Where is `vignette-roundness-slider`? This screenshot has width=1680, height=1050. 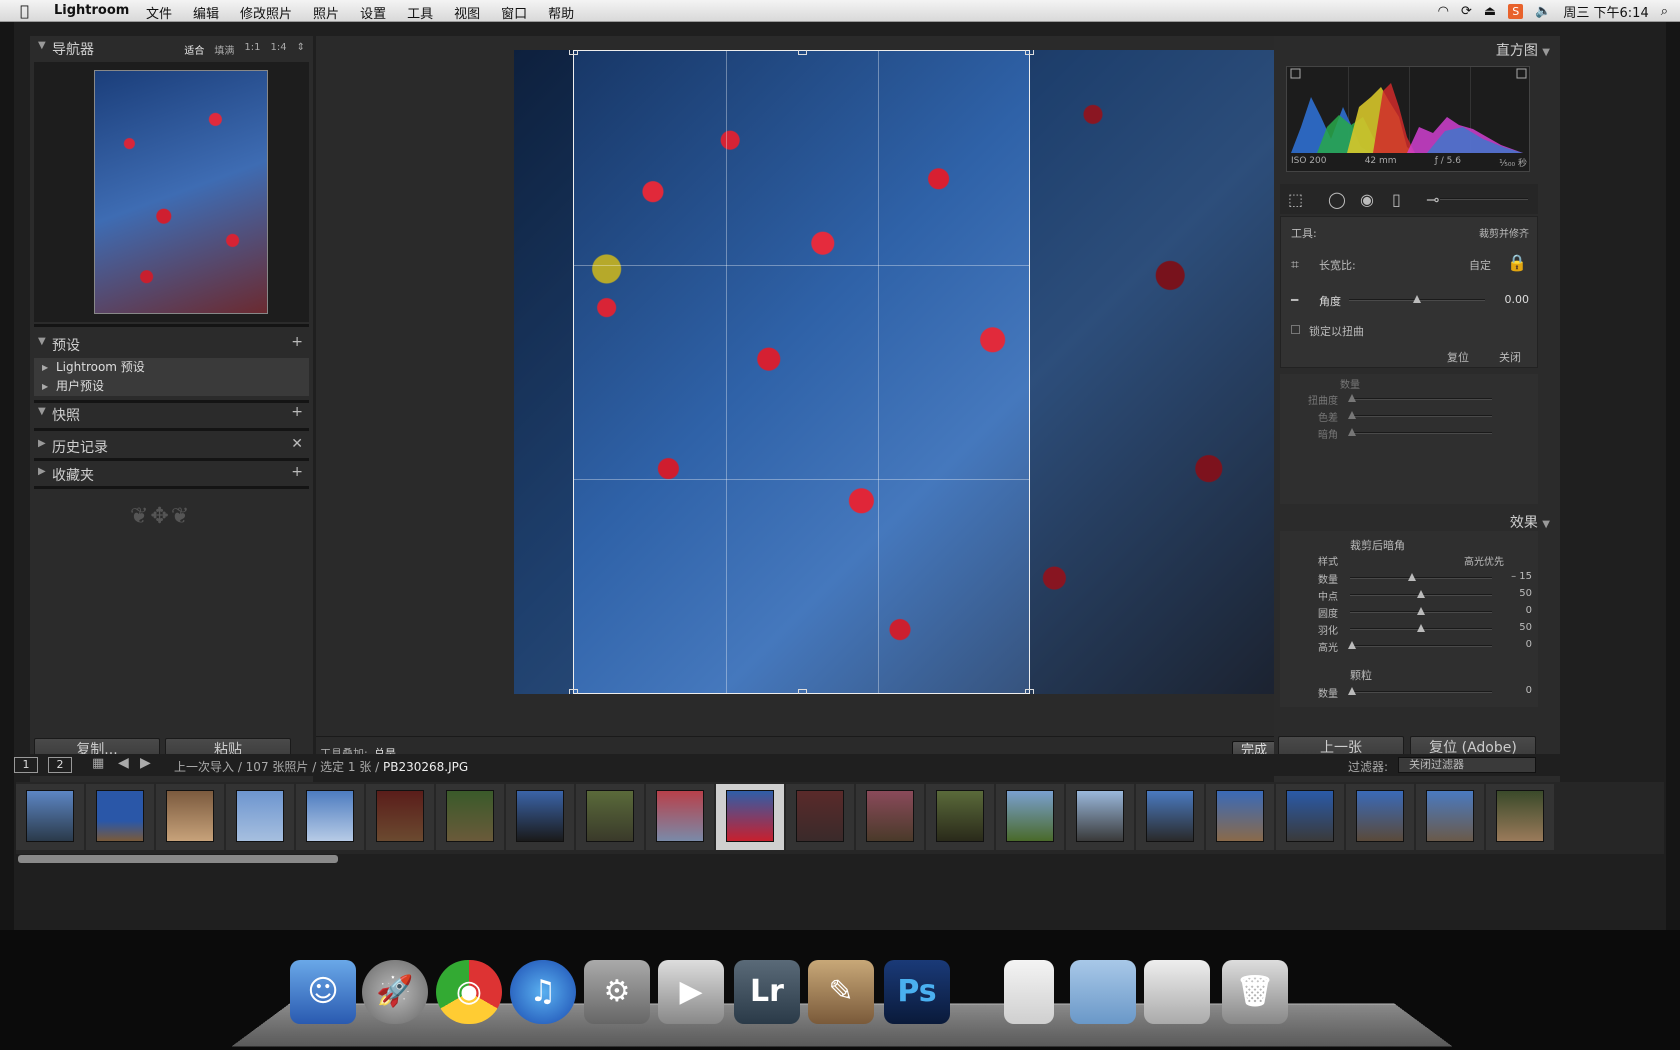
vignette-roundness-slider is located at coordinates (1421, 611).